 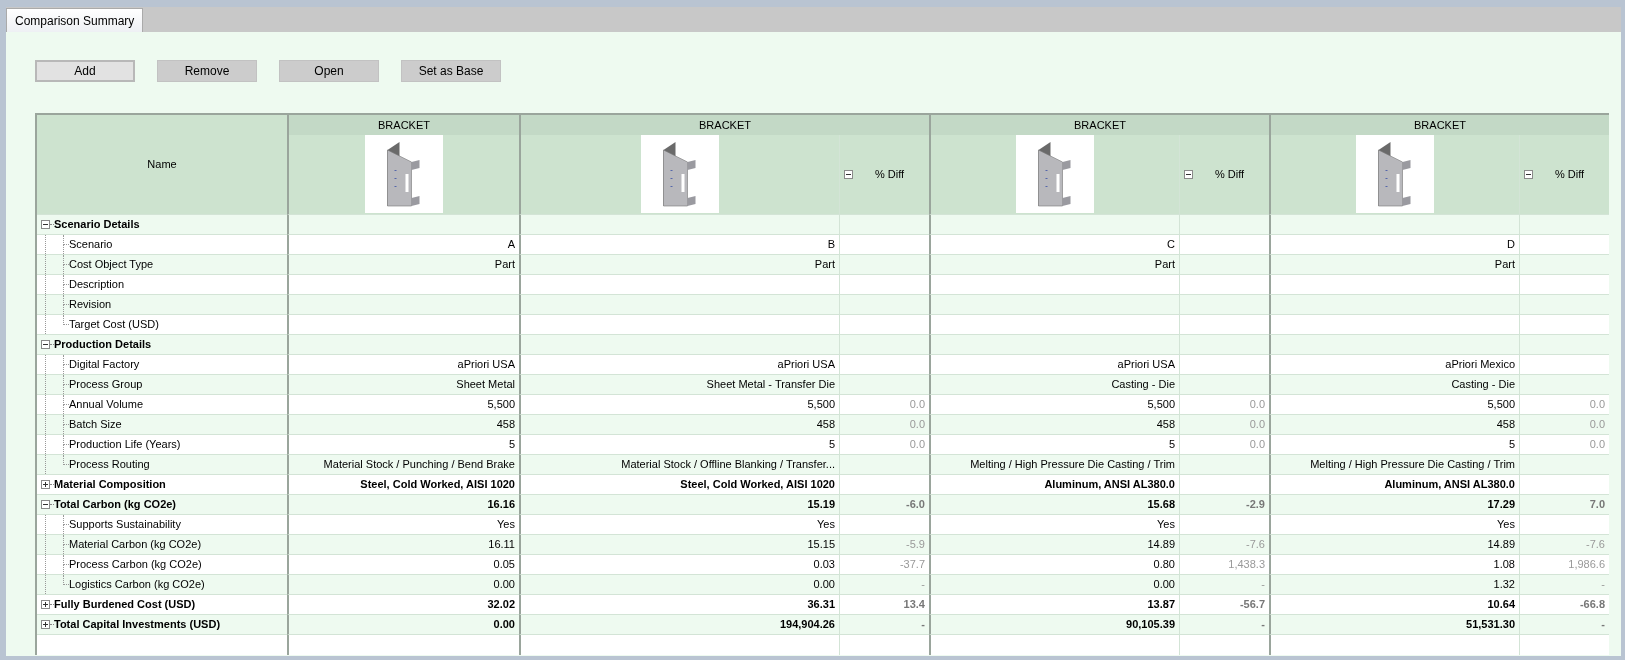 I want to click on row-label: Process Group, so click(x=106, y=385).